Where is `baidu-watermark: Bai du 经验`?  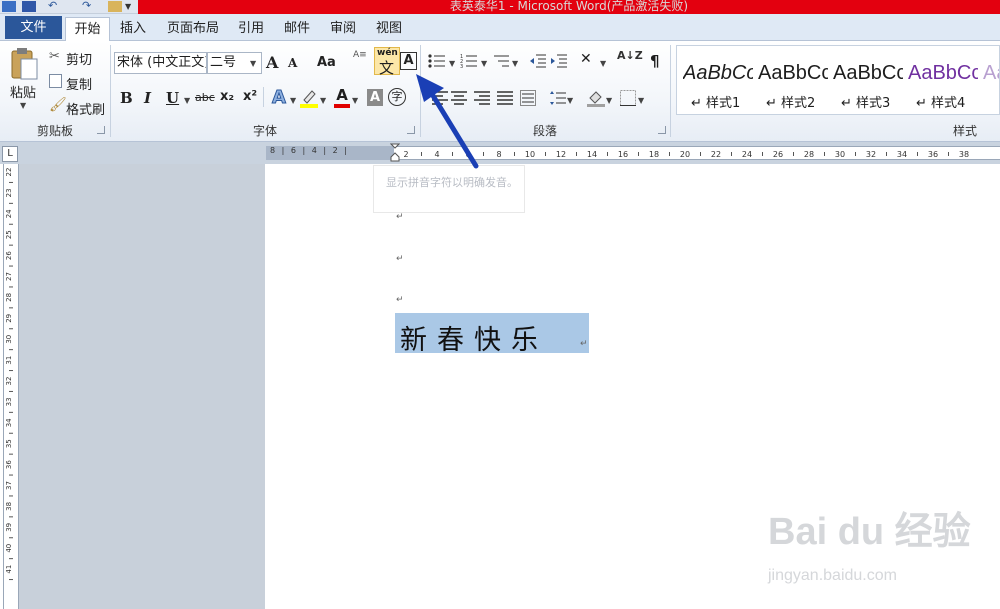
baidu-watermark: Bai du 经验 is located at coordinates (869, 532).